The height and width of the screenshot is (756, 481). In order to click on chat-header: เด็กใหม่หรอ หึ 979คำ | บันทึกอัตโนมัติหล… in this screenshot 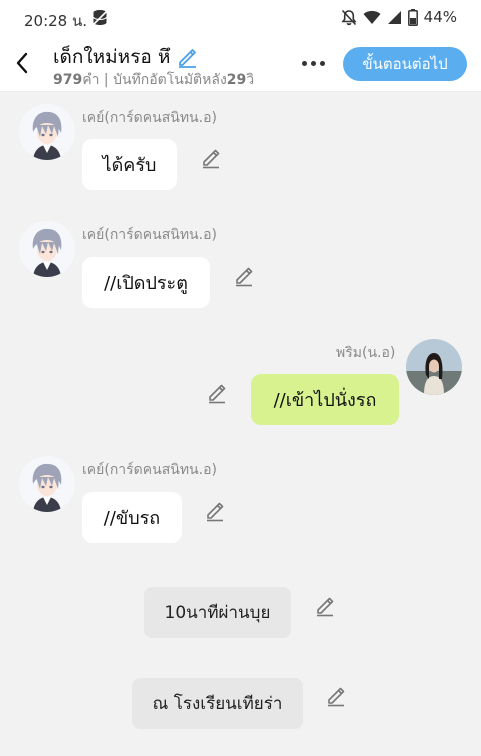, I will do `click(240, 64)`.